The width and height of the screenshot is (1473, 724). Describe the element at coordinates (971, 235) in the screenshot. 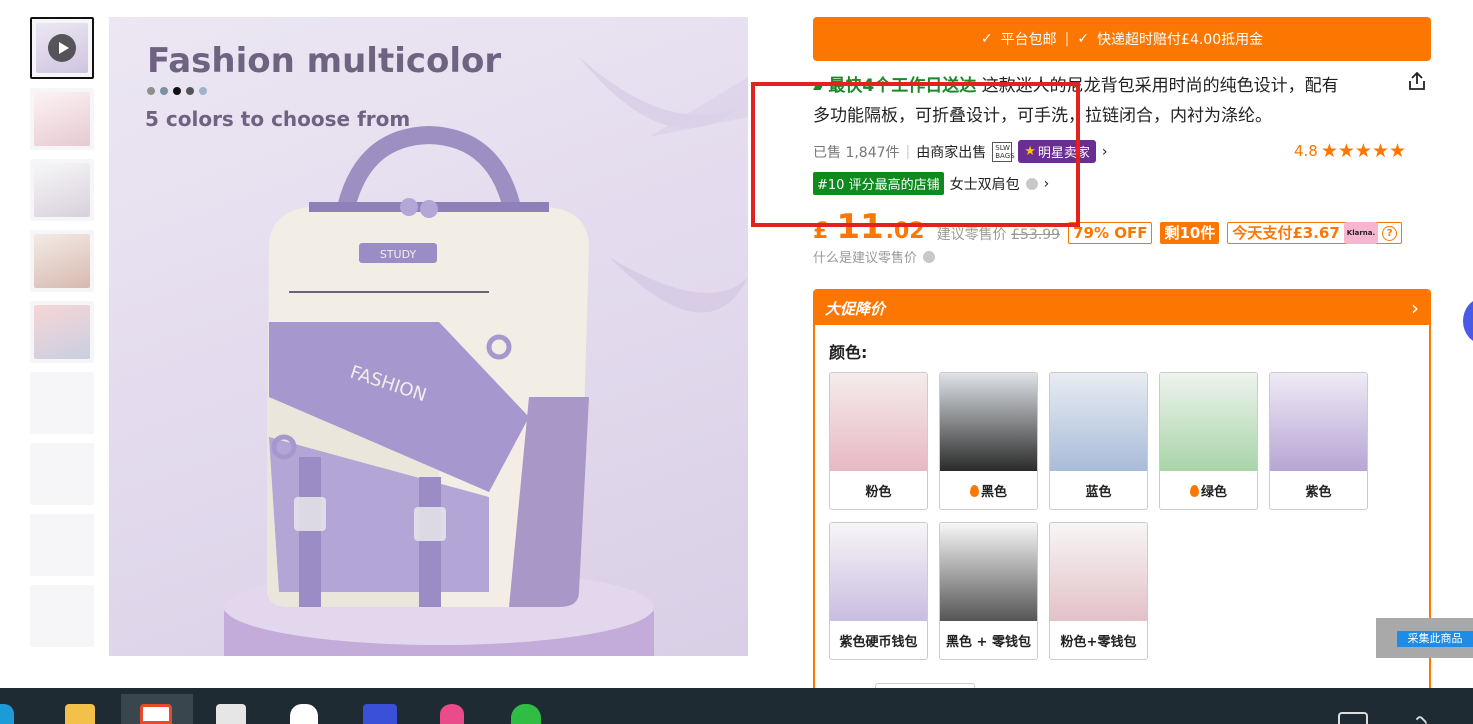

I see `rrp-label: 建议零售价` at that location.